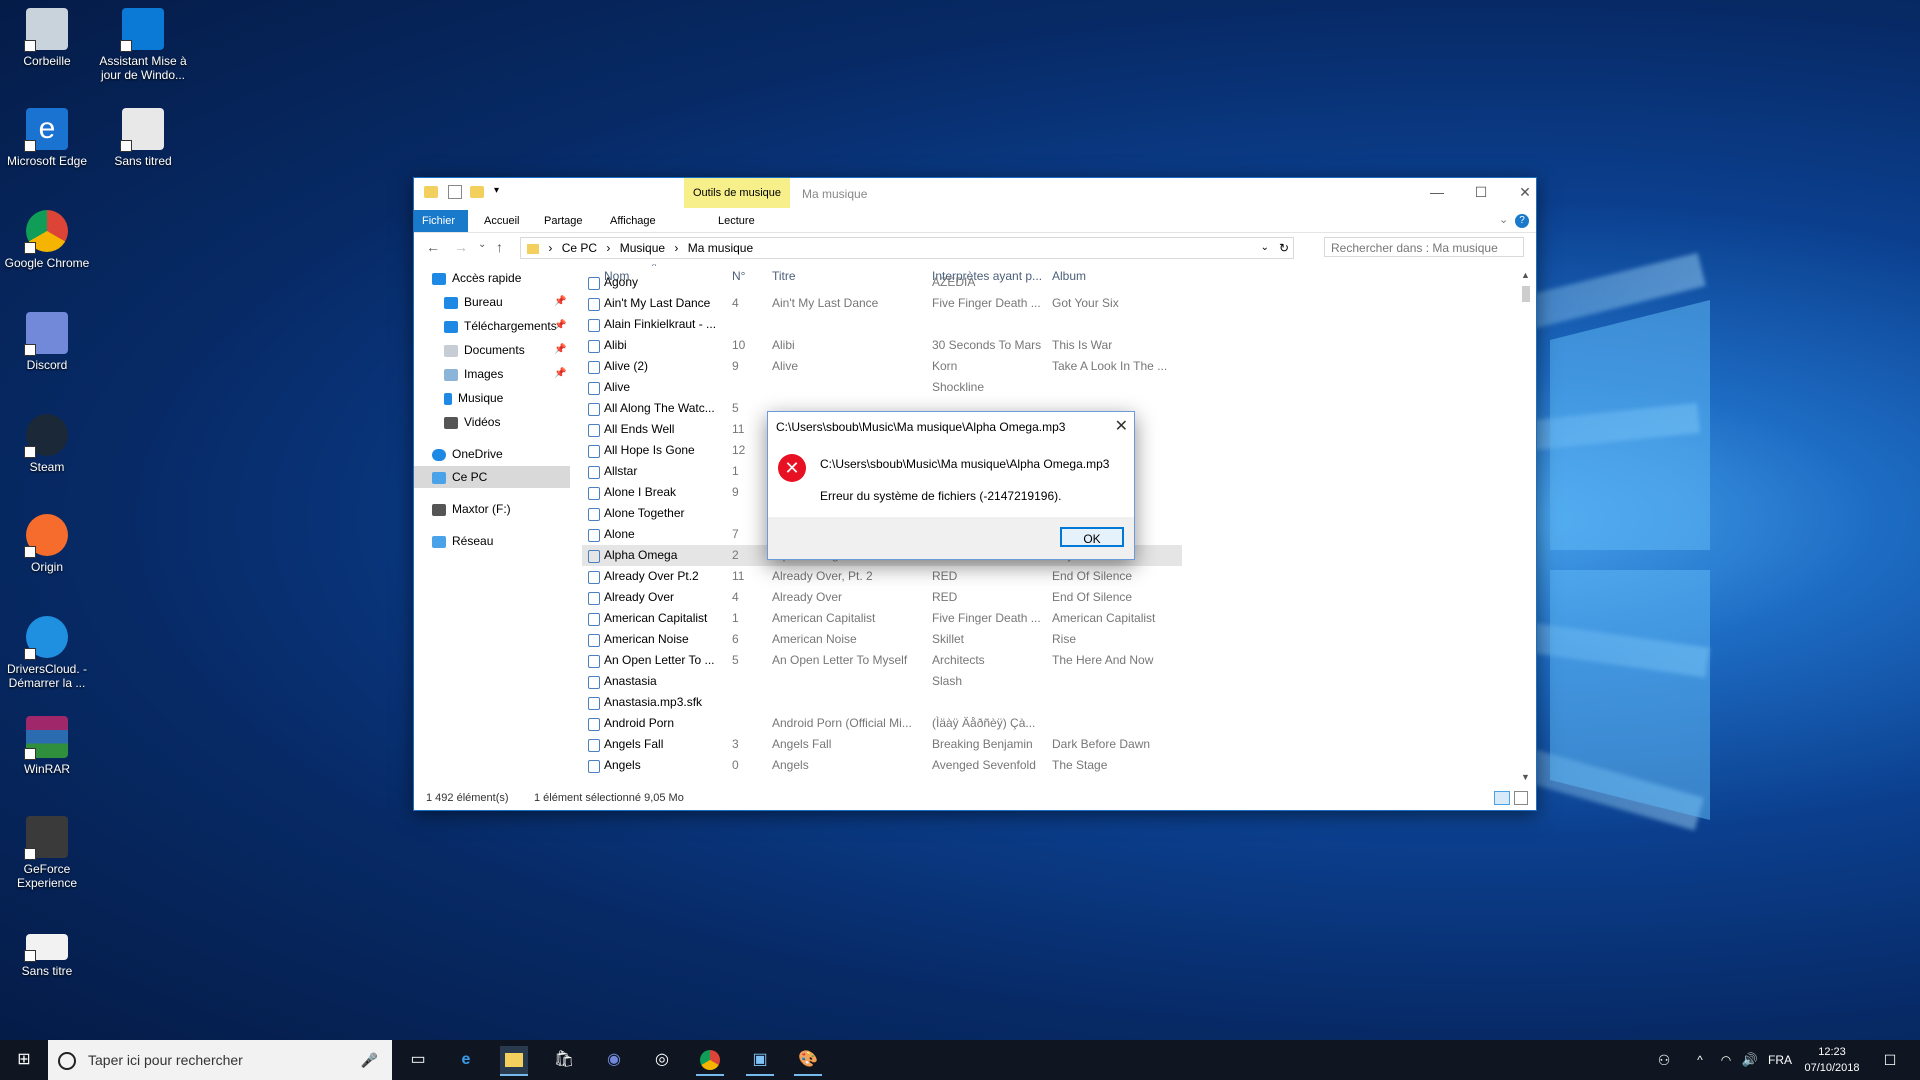  I want to click on tab-fichier: Fichier, so click(441, 221).